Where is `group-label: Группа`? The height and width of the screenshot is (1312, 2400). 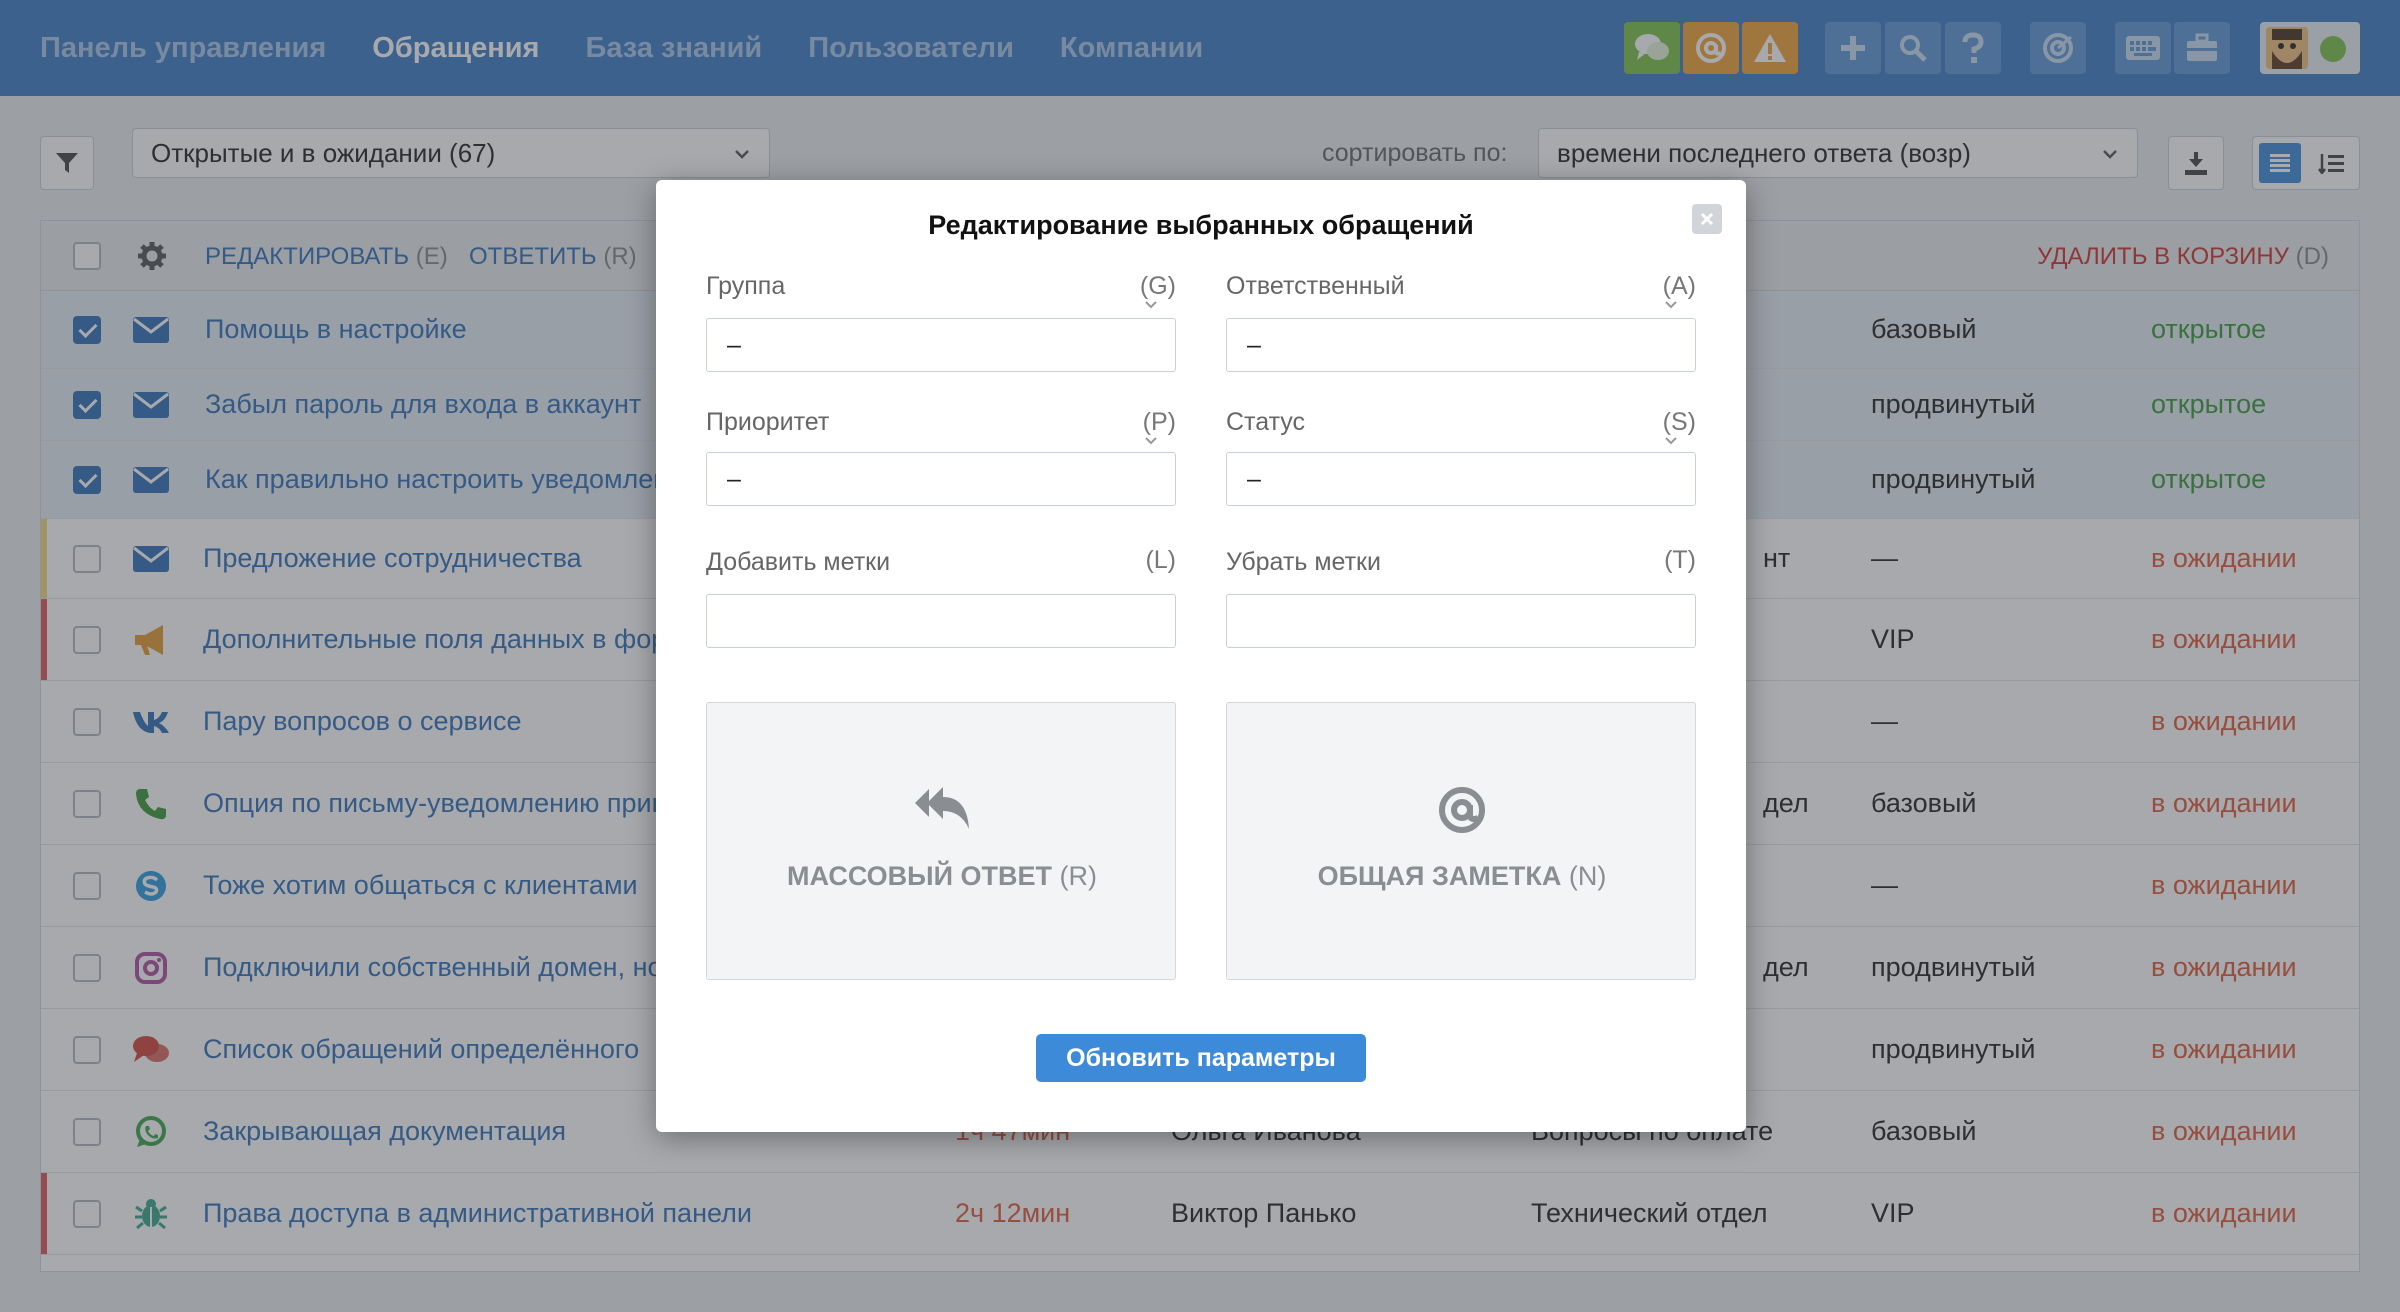
group-label: Группа is located at coordinates (746, 286).